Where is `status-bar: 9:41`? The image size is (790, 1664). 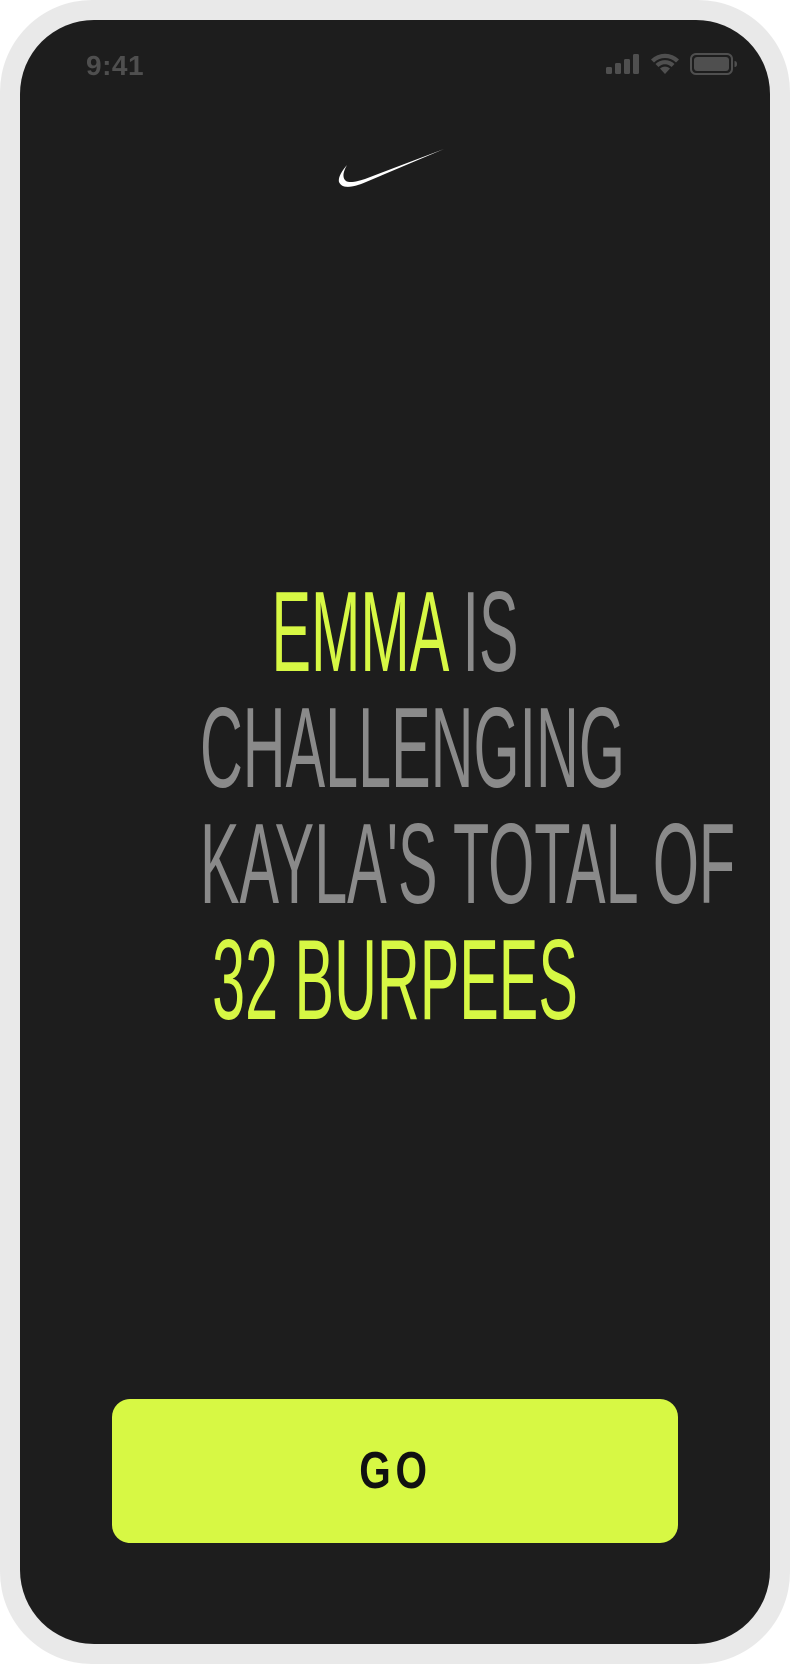 status-bar: 9:41 is located at coordinates (395, 65).